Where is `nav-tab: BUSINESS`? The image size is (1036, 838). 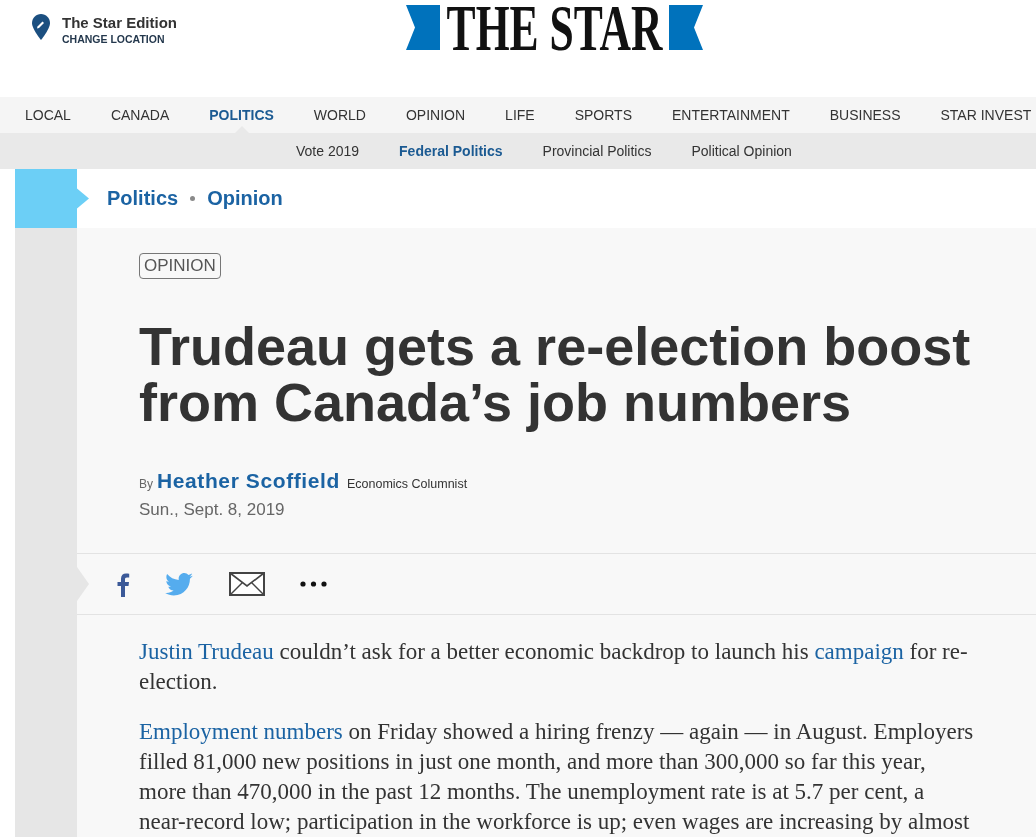
nav-tab: BUSINESS is located at coordinates (865, 115).